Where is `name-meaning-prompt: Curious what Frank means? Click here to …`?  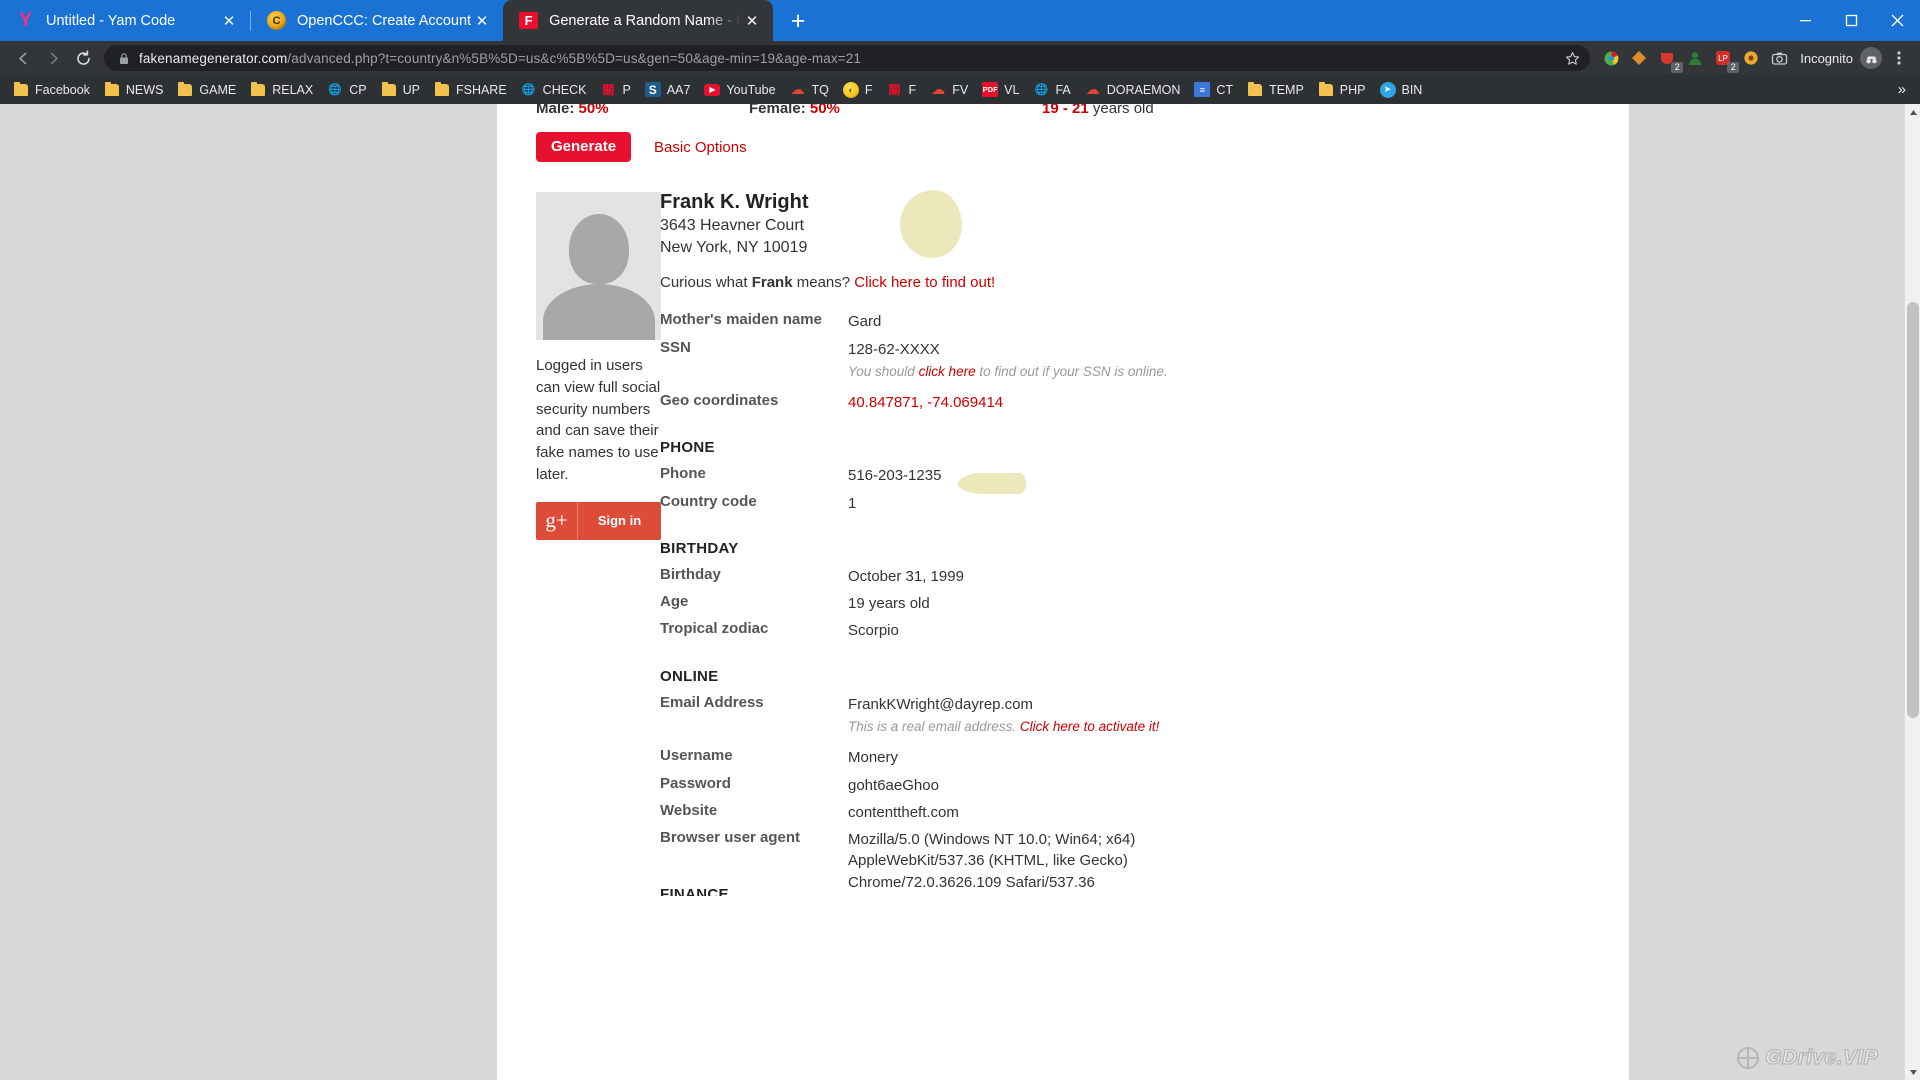
name-meaning-prompt: Curious what Frank means? Click here to … is located at coordinates (828, 283).